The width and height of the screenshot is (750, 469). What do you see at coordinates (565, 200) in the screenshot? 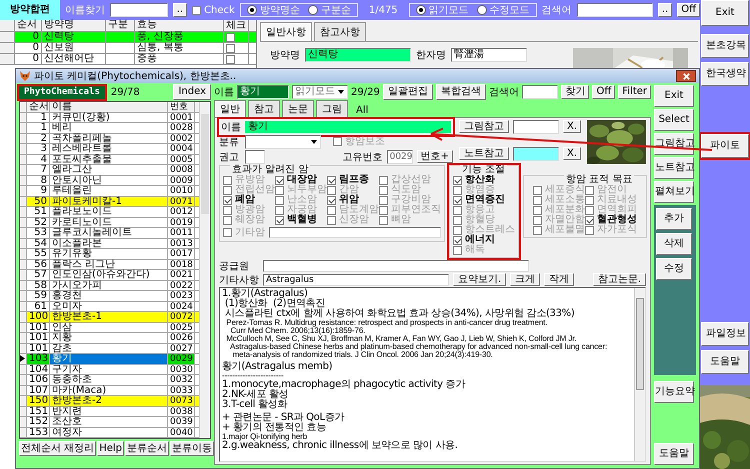
I see `checkbox-label: 세포소통` at bounding box center [565, 200].